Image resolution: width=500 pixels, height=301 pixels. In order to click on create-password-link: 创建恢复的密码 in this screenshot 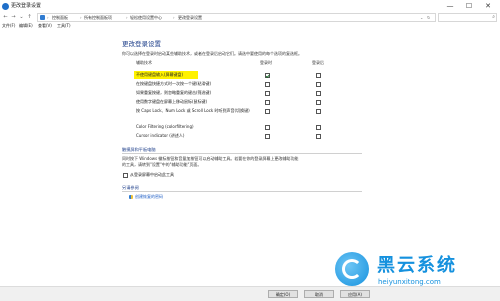, I will do `click(149, 197)`.